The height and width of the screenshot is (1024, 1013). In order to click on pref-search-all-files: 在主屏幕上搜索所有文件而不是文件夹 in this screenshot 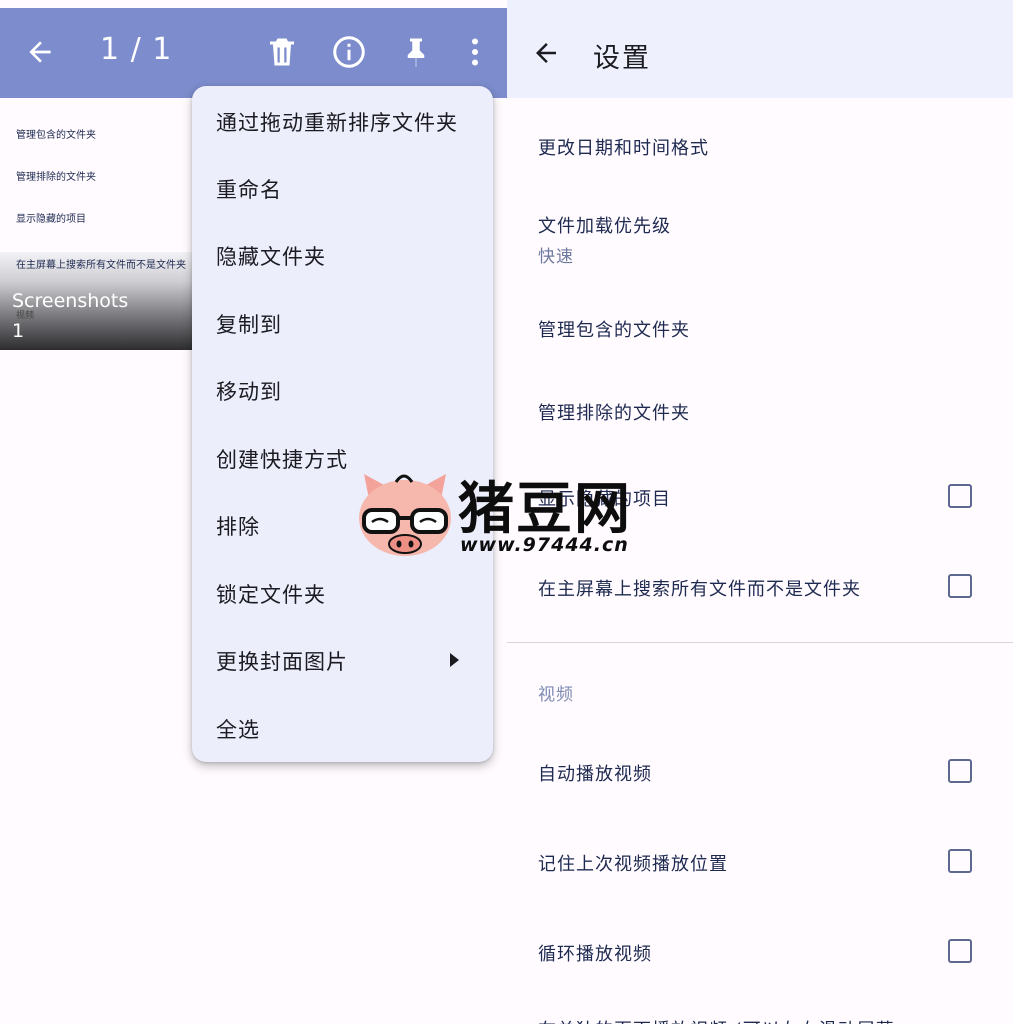, I will do `click(699, 588)`.